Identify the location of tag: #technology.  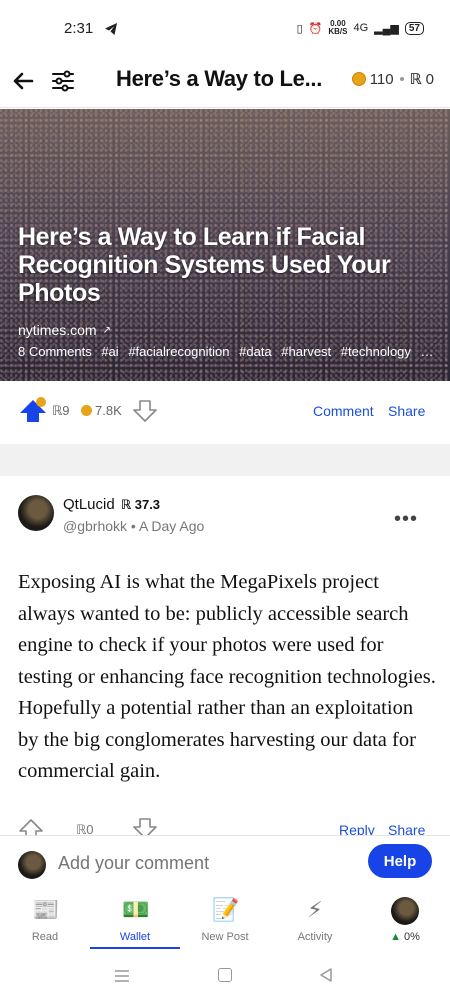
(376, 351).